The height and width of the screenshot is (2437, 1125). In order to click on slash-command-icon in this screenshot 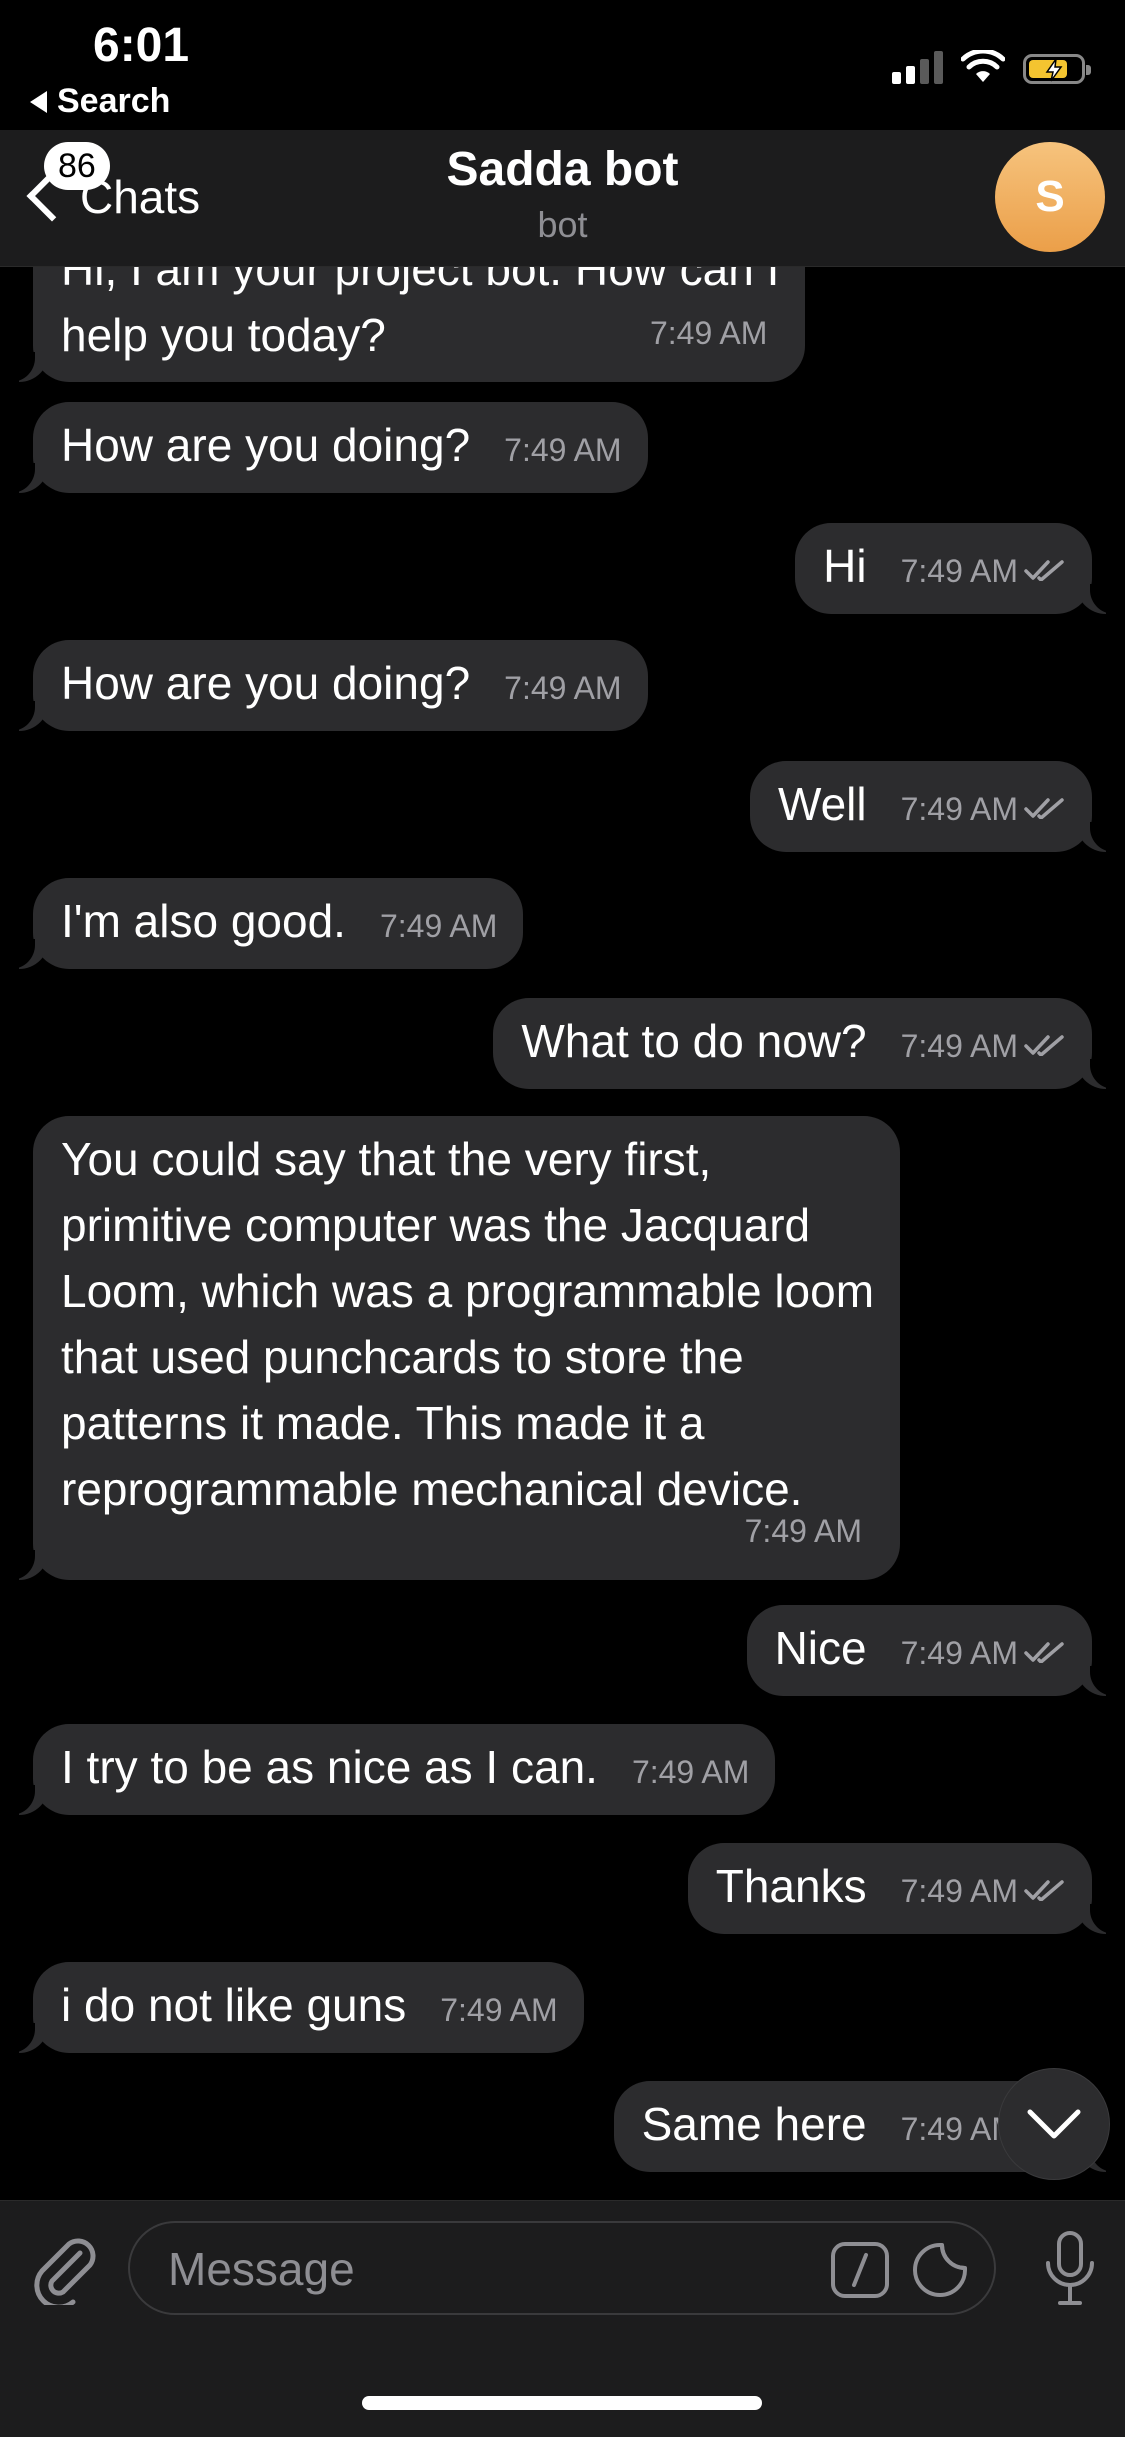, I will do `click(860, 2270)`.